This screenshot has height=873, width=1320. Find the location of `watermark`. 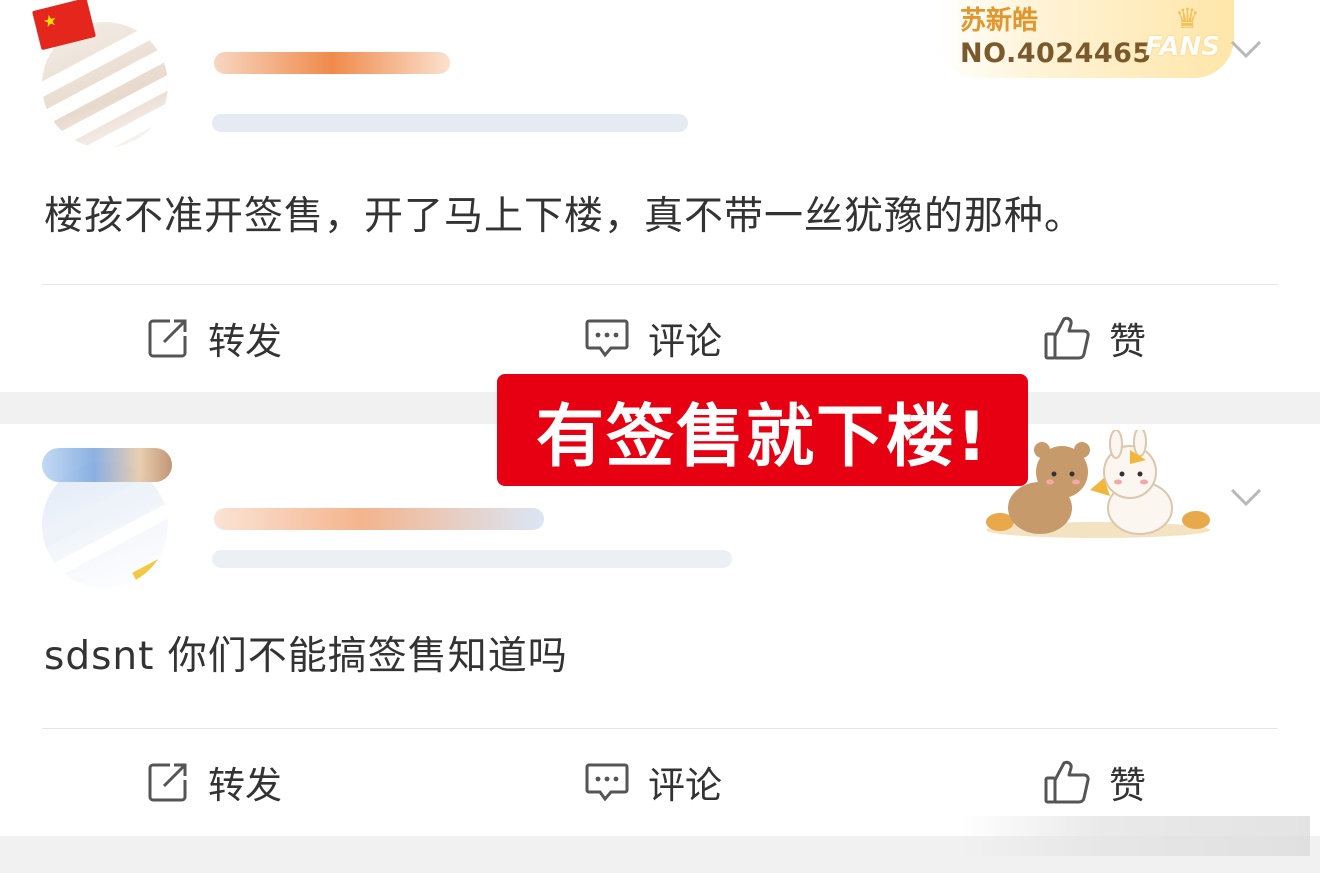

watermark is located at coordinates (1135, 836).